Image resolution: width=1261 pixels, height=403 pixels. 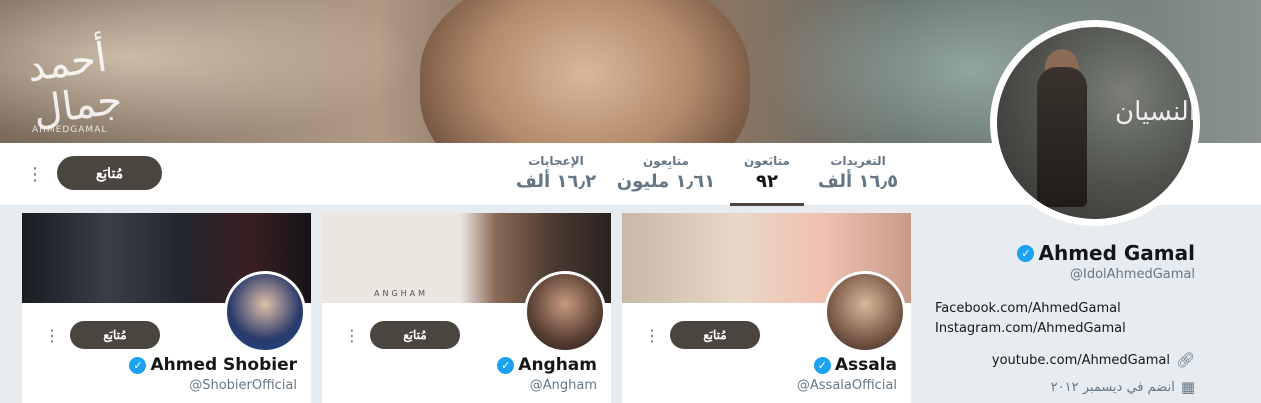 What do you see at coordinates (847, 385) in the screenshot?
I see `card-handle: @AssalaOfficial` at bounding box center [847, 385].